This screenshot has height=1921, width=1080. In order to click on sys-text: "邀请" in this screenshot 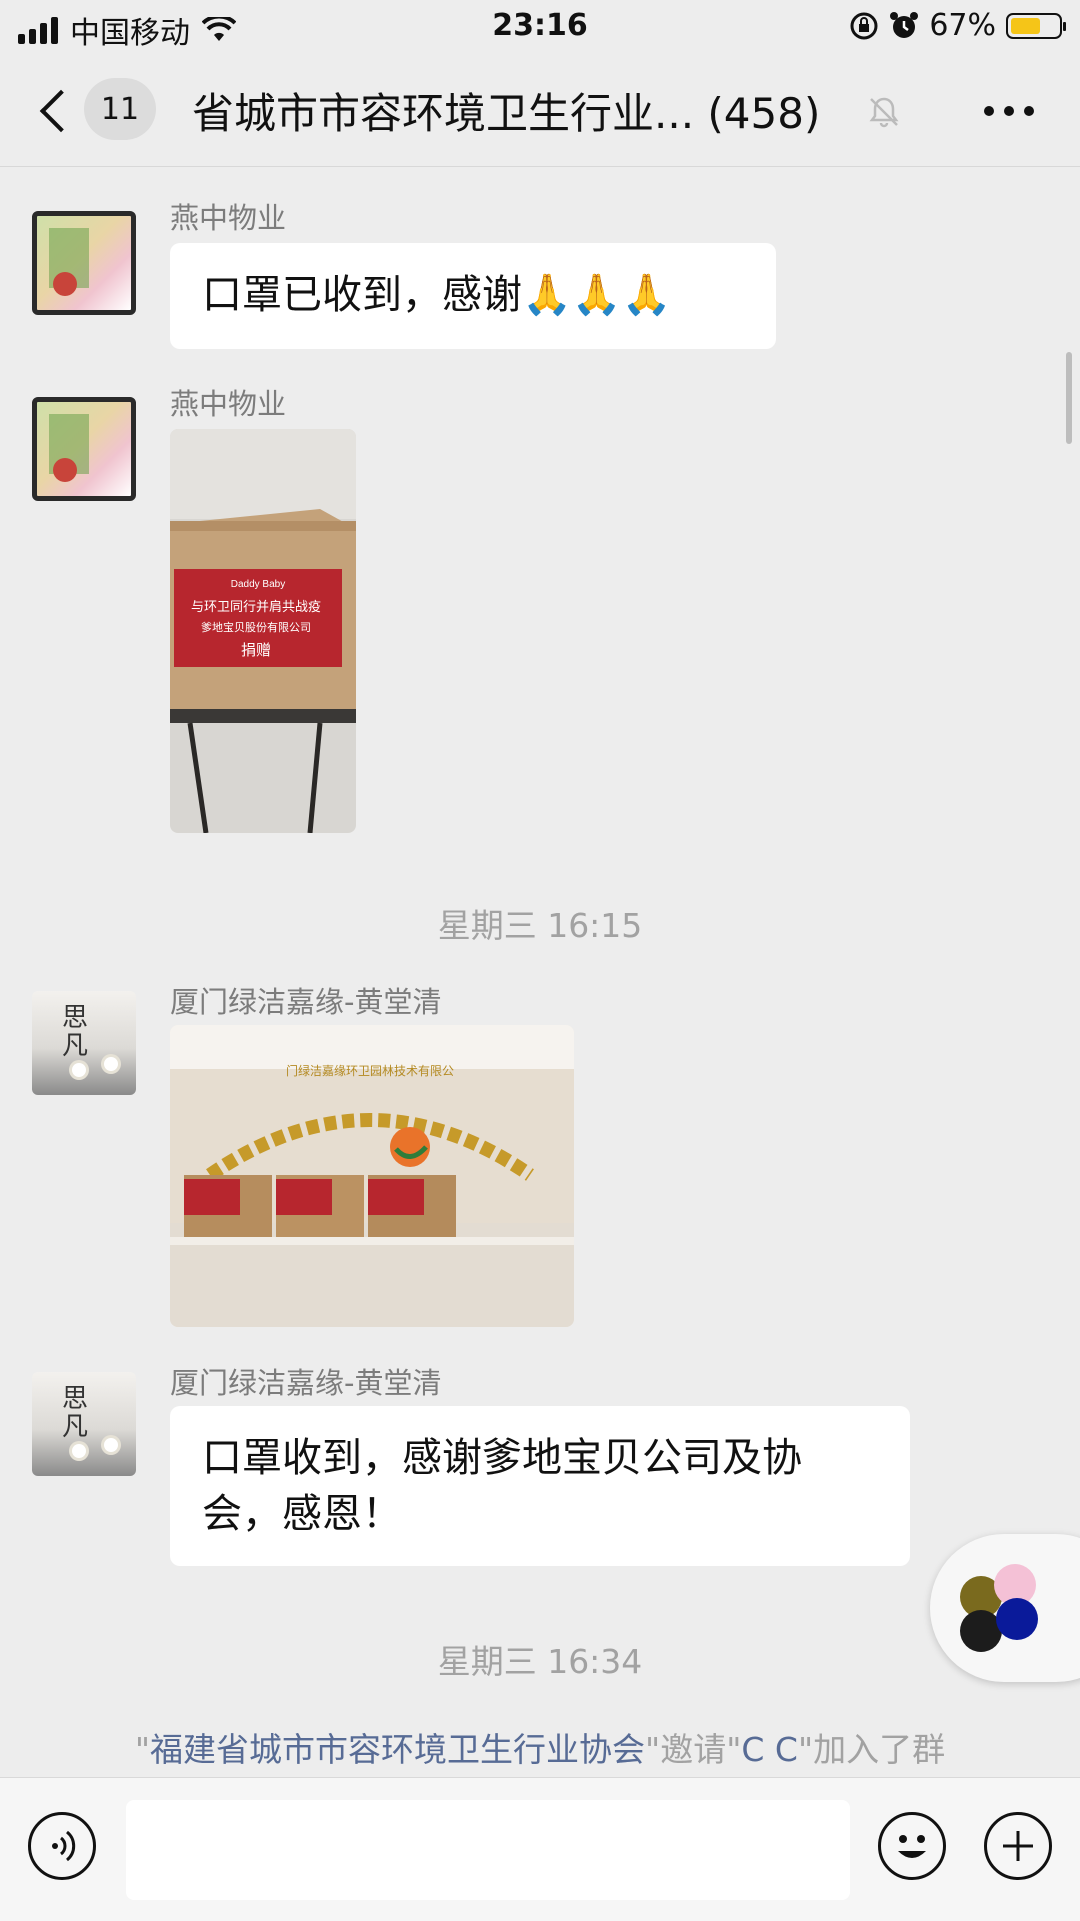, I will do `click(693, 1749)`.